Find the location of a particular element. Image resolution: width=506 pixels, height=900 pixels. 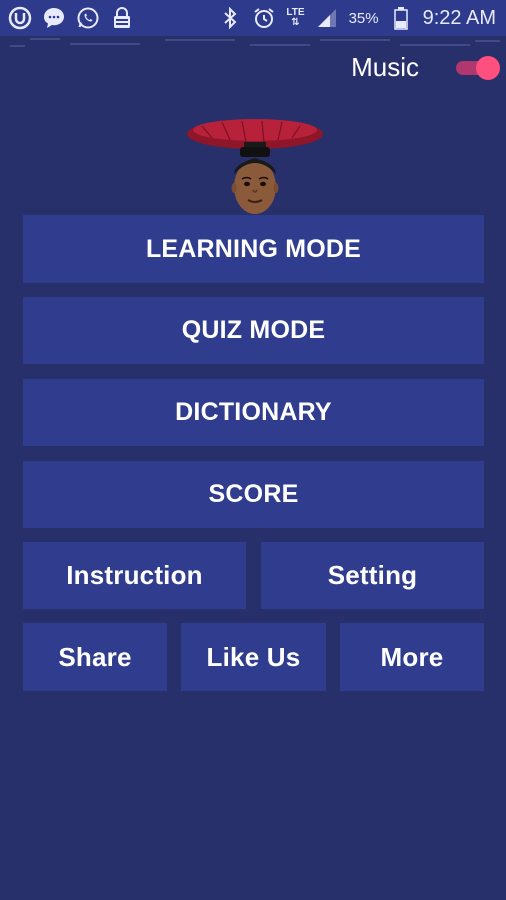

like-us-button: Like Us is located at coordinates (253, 657).